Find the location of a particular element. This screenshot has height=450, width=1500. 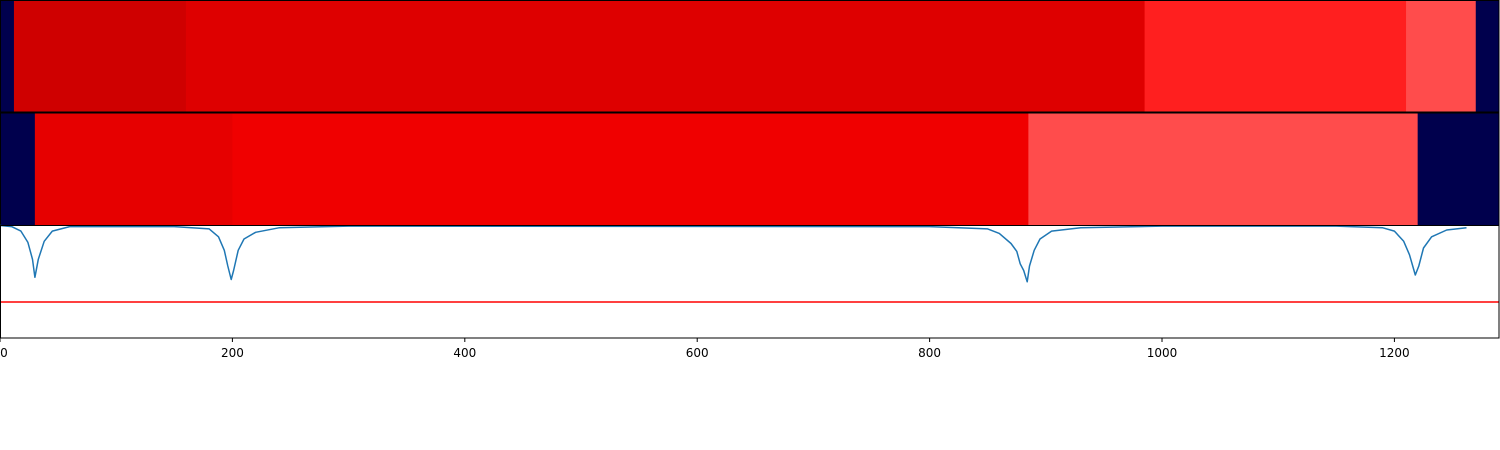

x-tick-label: 1000 is located at coordinates (1162, 353).